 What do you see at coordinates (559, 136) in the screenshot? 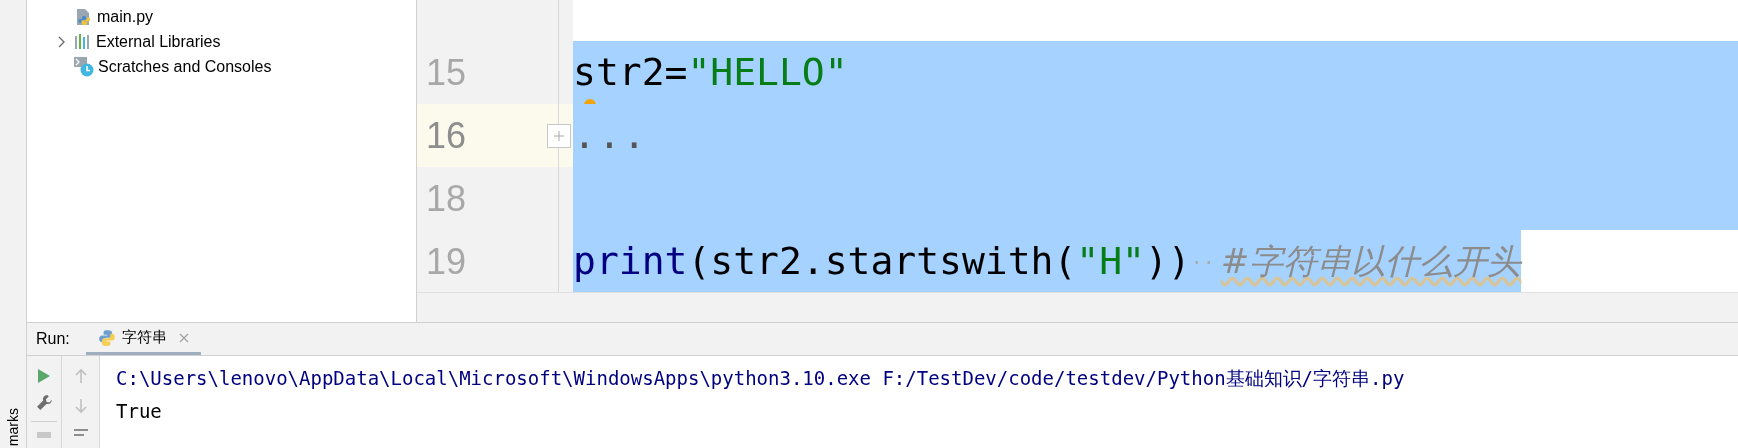
I see `expand-fold-icon` at bounding box center [559, 136].